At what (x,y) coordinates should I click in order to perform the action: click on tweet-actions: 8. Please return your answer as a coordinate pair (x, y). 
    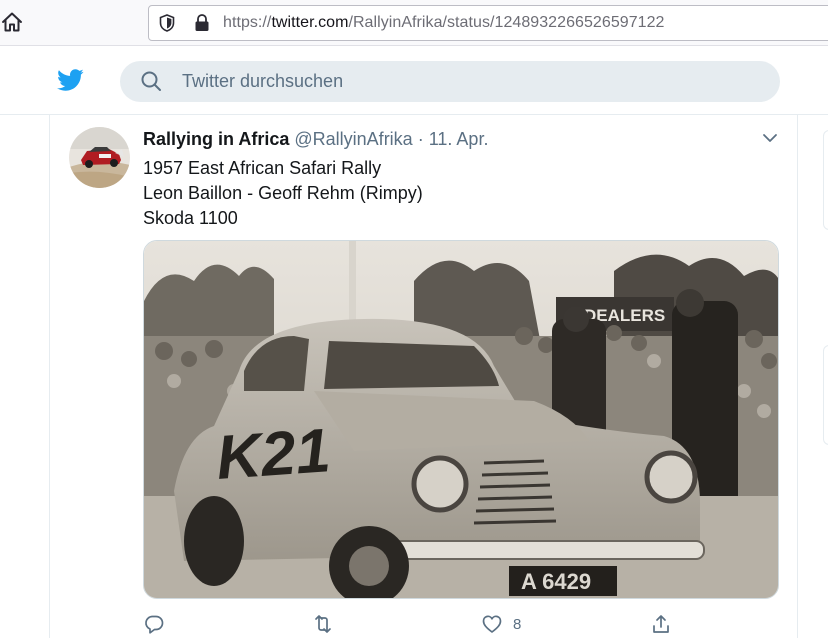
    Looking at the image, I should click on (413, 624).